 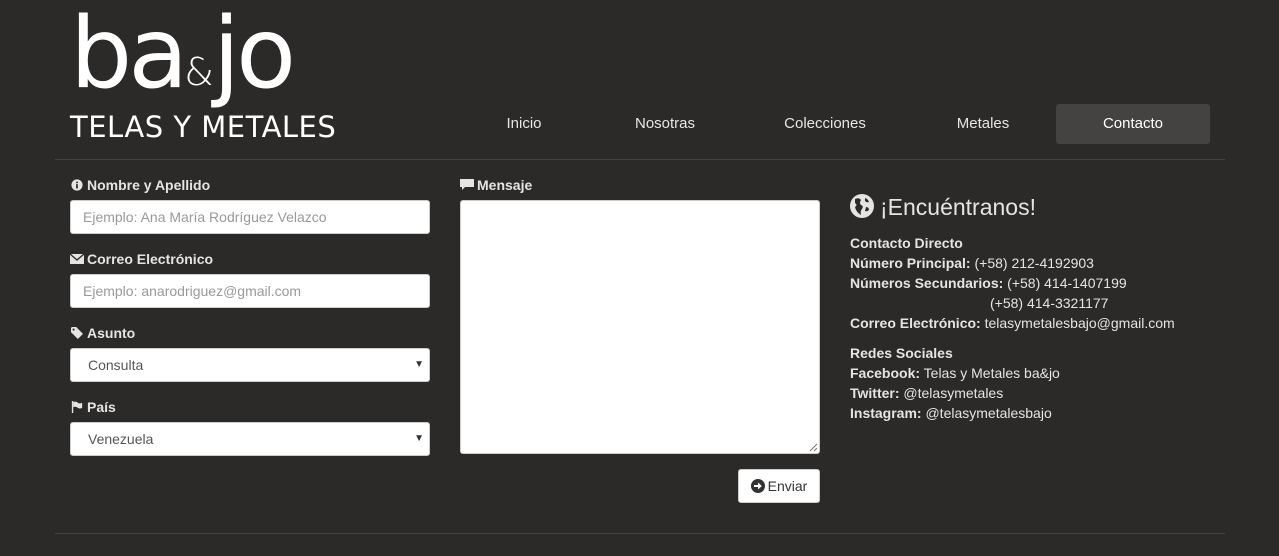 I want to click on contact-email: telasymetalesbajo@gmail.com, so click(x=1080, y=323).